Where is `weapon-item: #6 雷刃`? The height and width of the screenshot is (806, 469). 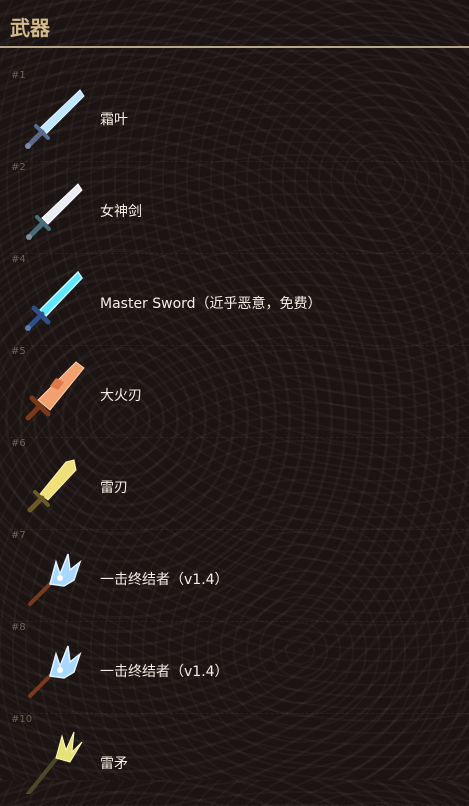
weapon-item: #6 雷刃 is located at coordinates (234, 484).